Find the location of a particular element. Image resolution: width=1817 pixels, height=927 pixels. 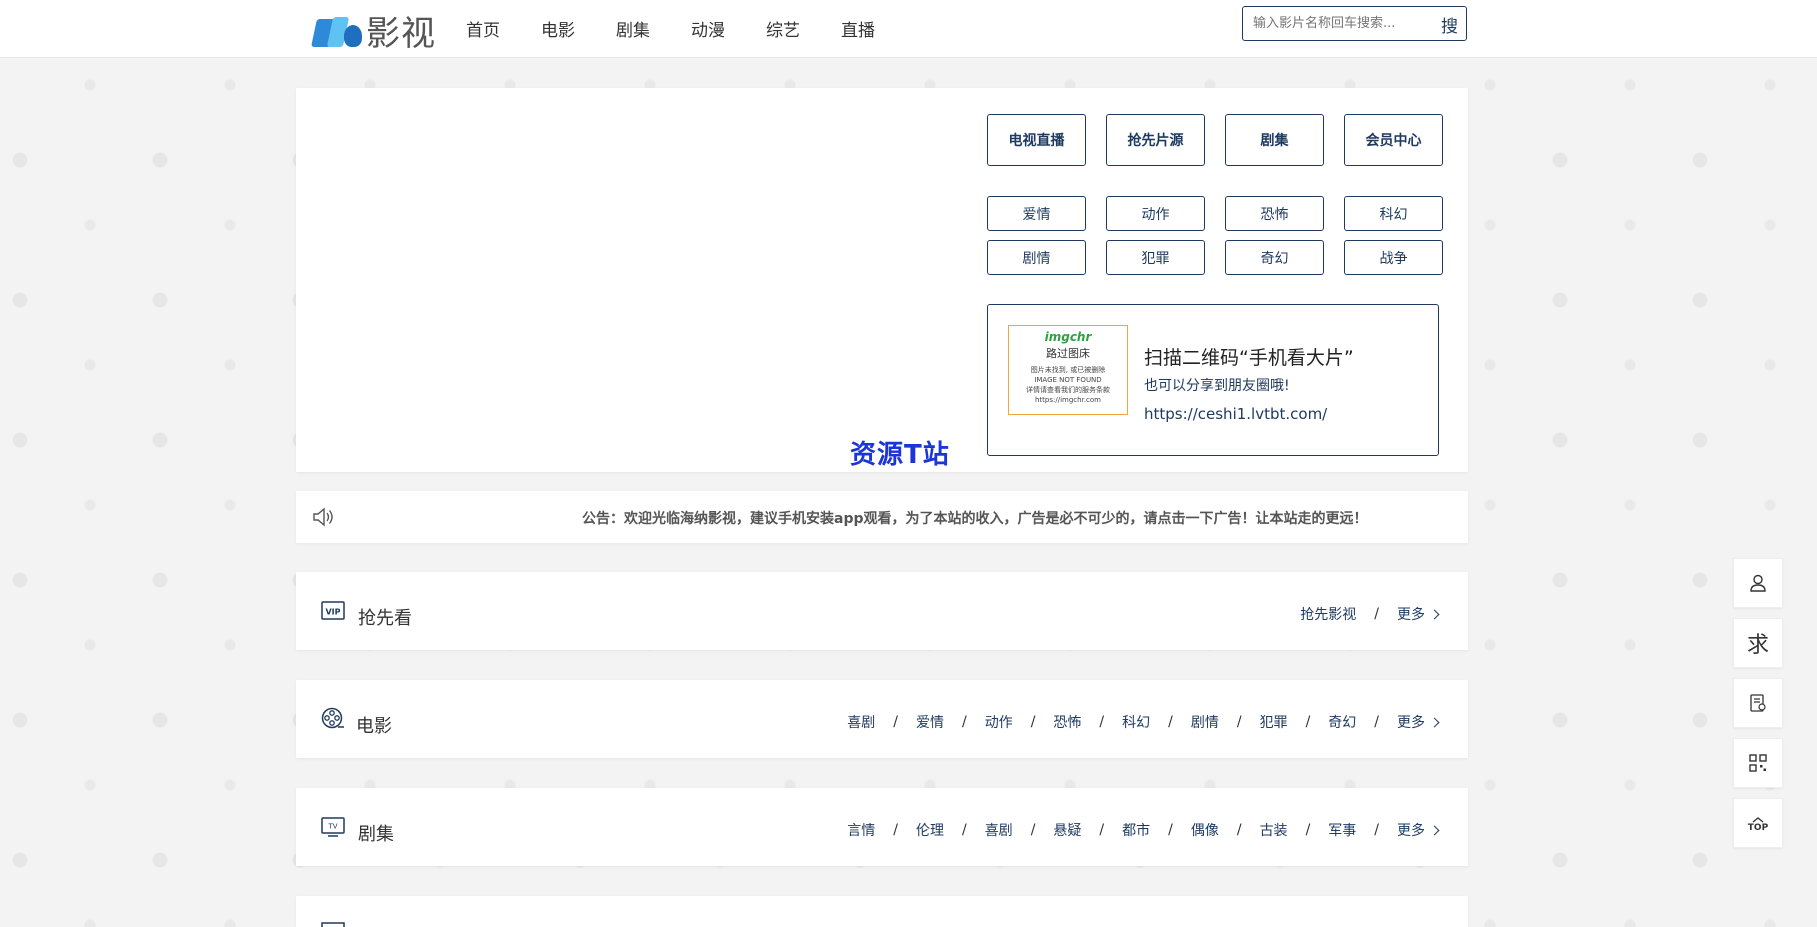

section-link: 抢先影视 is located at coordinates (1328, 614).